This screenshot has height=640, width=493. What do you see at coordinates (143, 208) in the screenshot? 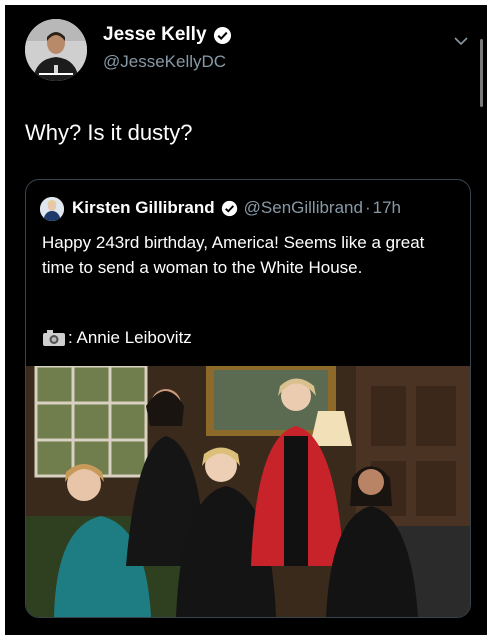
I see `quoted-name: Kirsten Gillibrand` at bounding box center [143, 208].